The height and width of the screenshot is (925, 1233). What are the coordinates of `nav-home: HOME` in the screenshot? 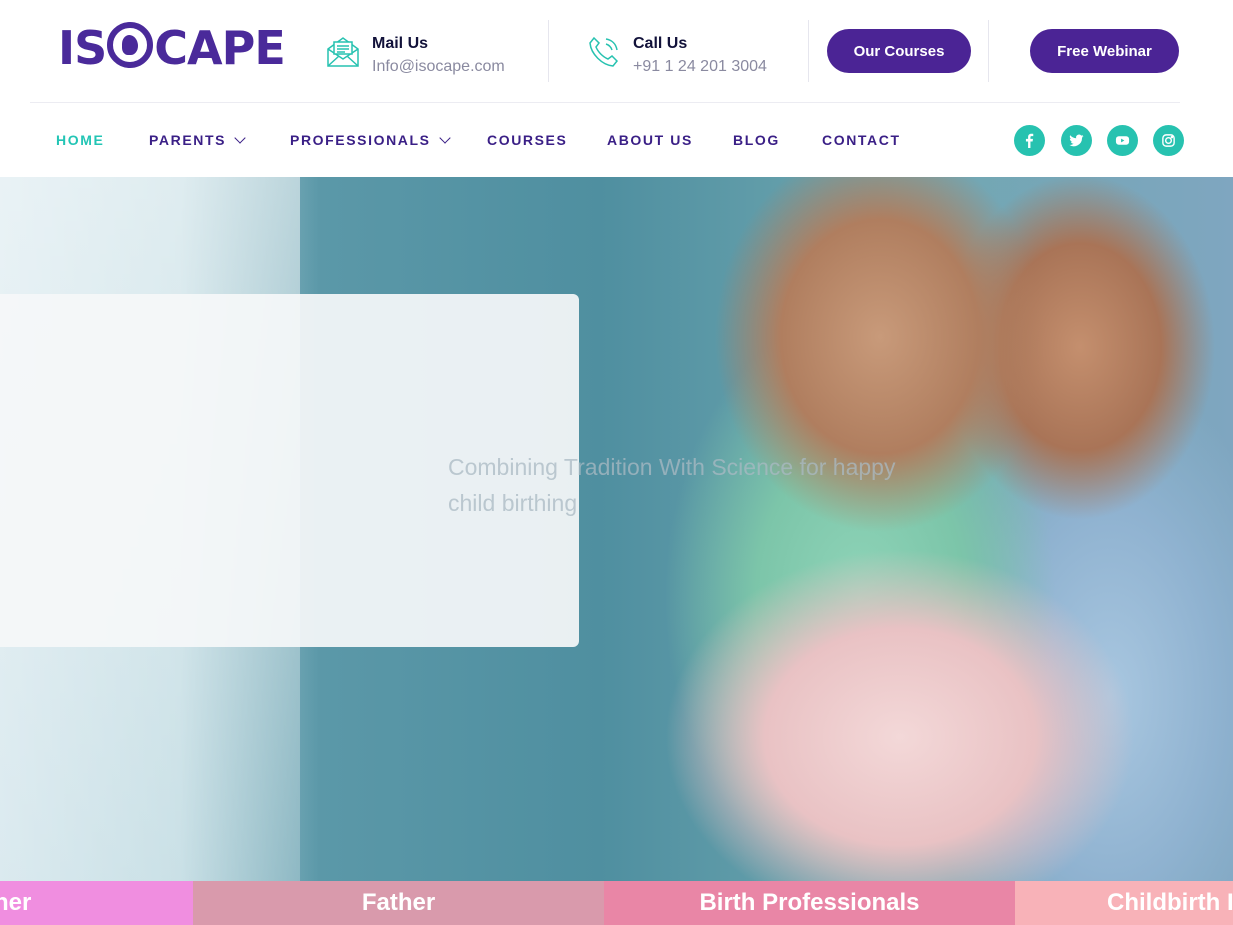 It's located at (80, 140).